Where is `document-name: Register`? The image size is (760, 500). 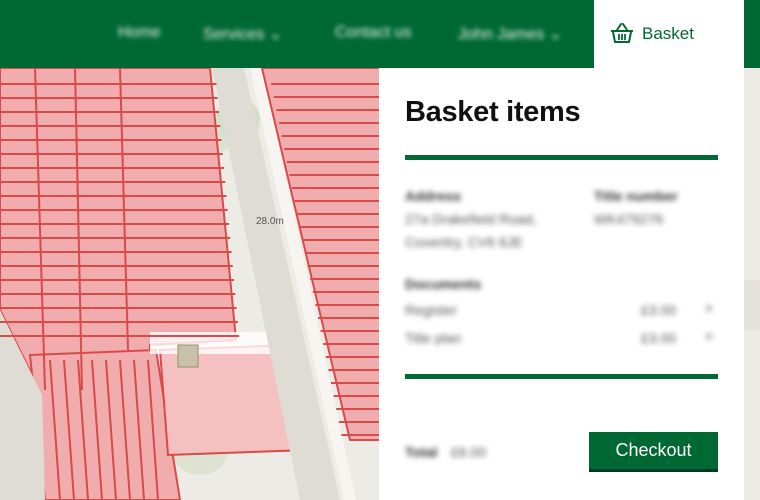 document-name: Register is located at coordinates (431, 310).